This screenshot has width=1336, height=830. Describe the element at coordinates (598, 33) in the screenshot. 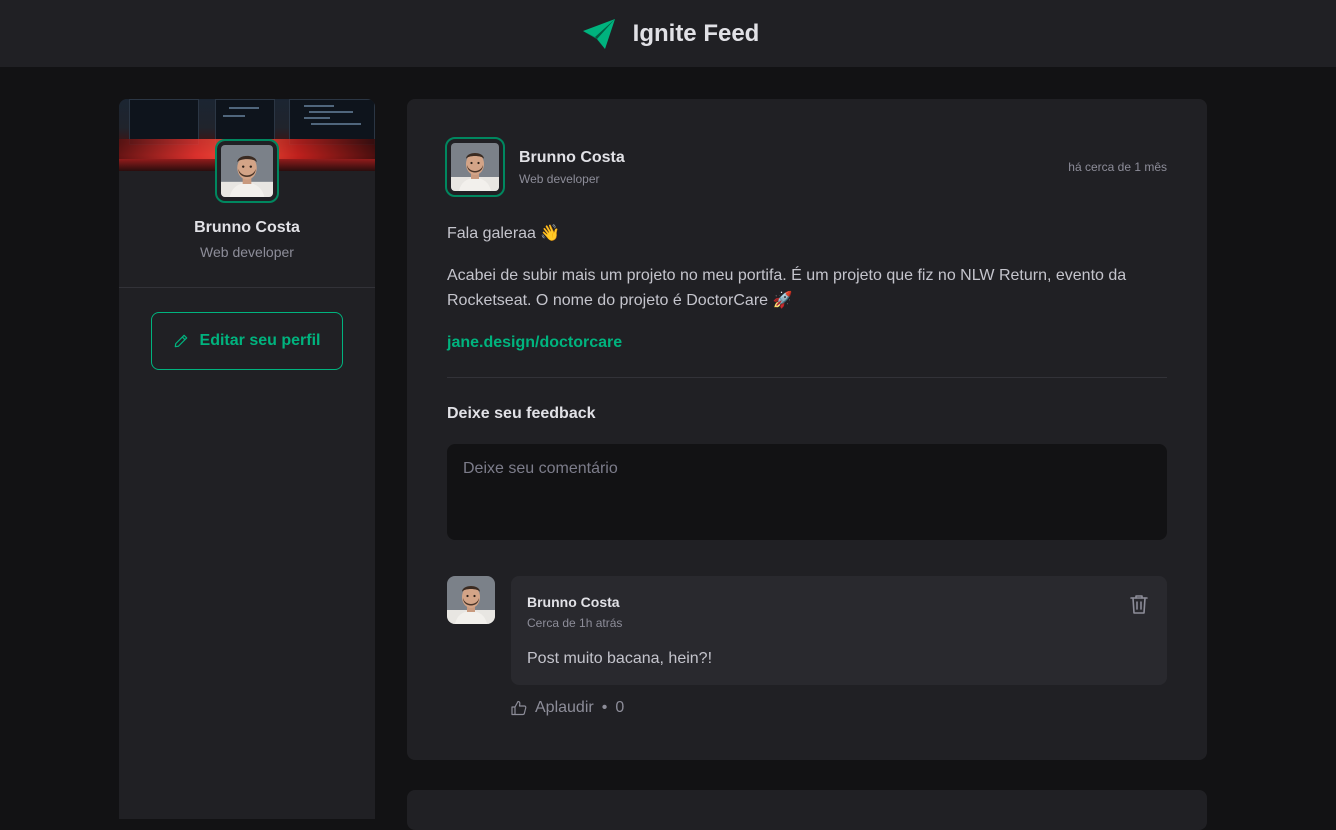

I see `paper-plane-logo-icon` at that location.